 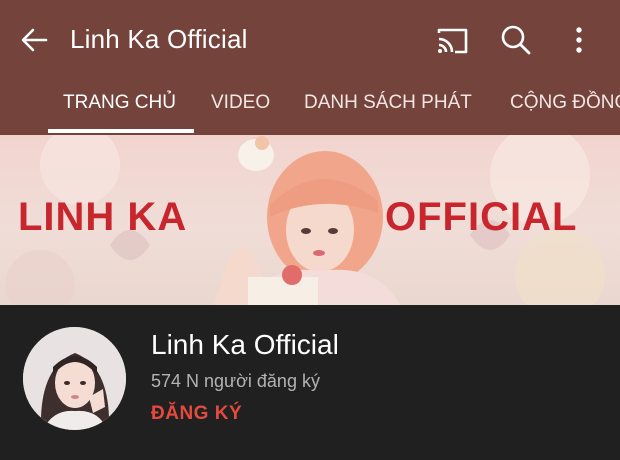 What do you see at coordinates (240, 107) in the screenshot?
I see `tab-video: VIDEO` at bounding box center [240, 107].